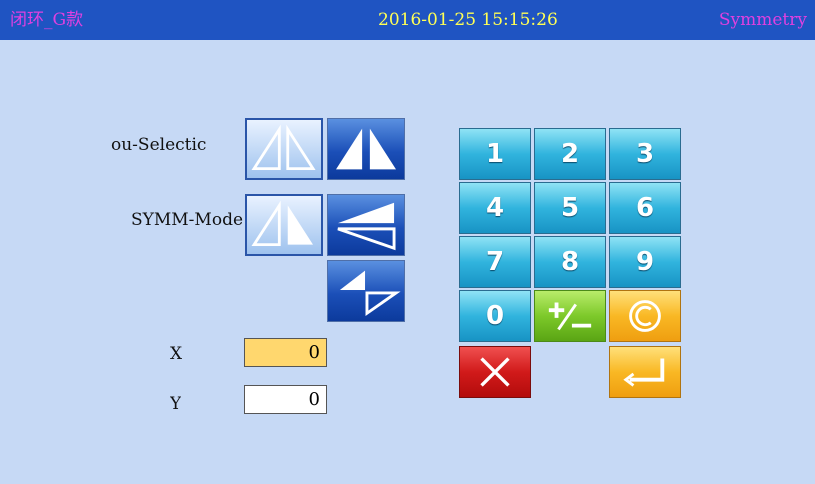 The height and width of the screenshot is (484, 815). Describe the element at coordinates (47, 20) in the screenshot. I see `app-name: 闭环_G款` at that location.